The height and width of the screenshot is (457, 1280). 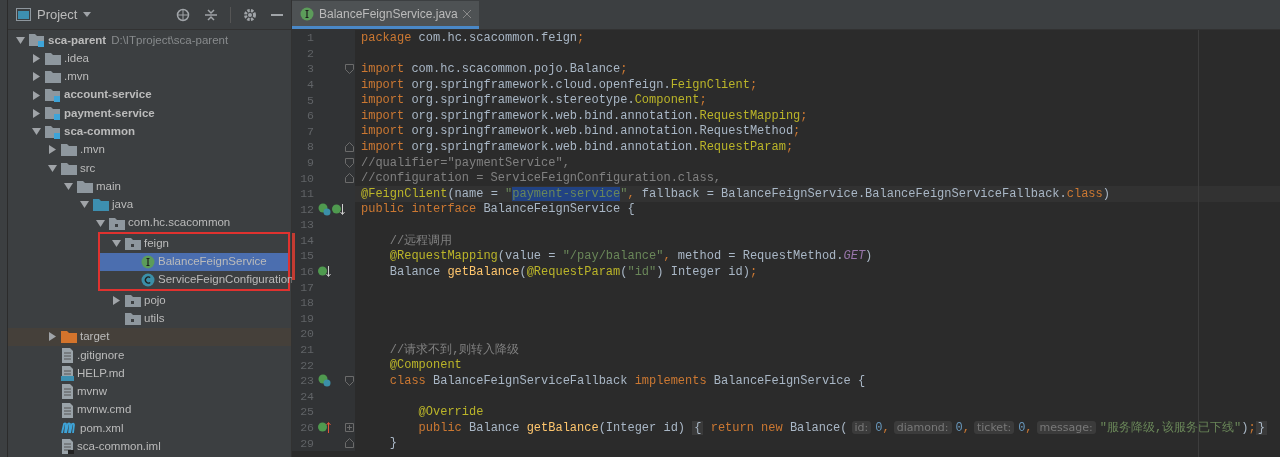 What do you see at coordinates (735, 194) in the screenshot?
I see `code-line: @FeignClient(name = "payment-service", fallback = BalanceFeignService.BalanceFeignServiceFallback.class)` at bounding box center [735, 194].